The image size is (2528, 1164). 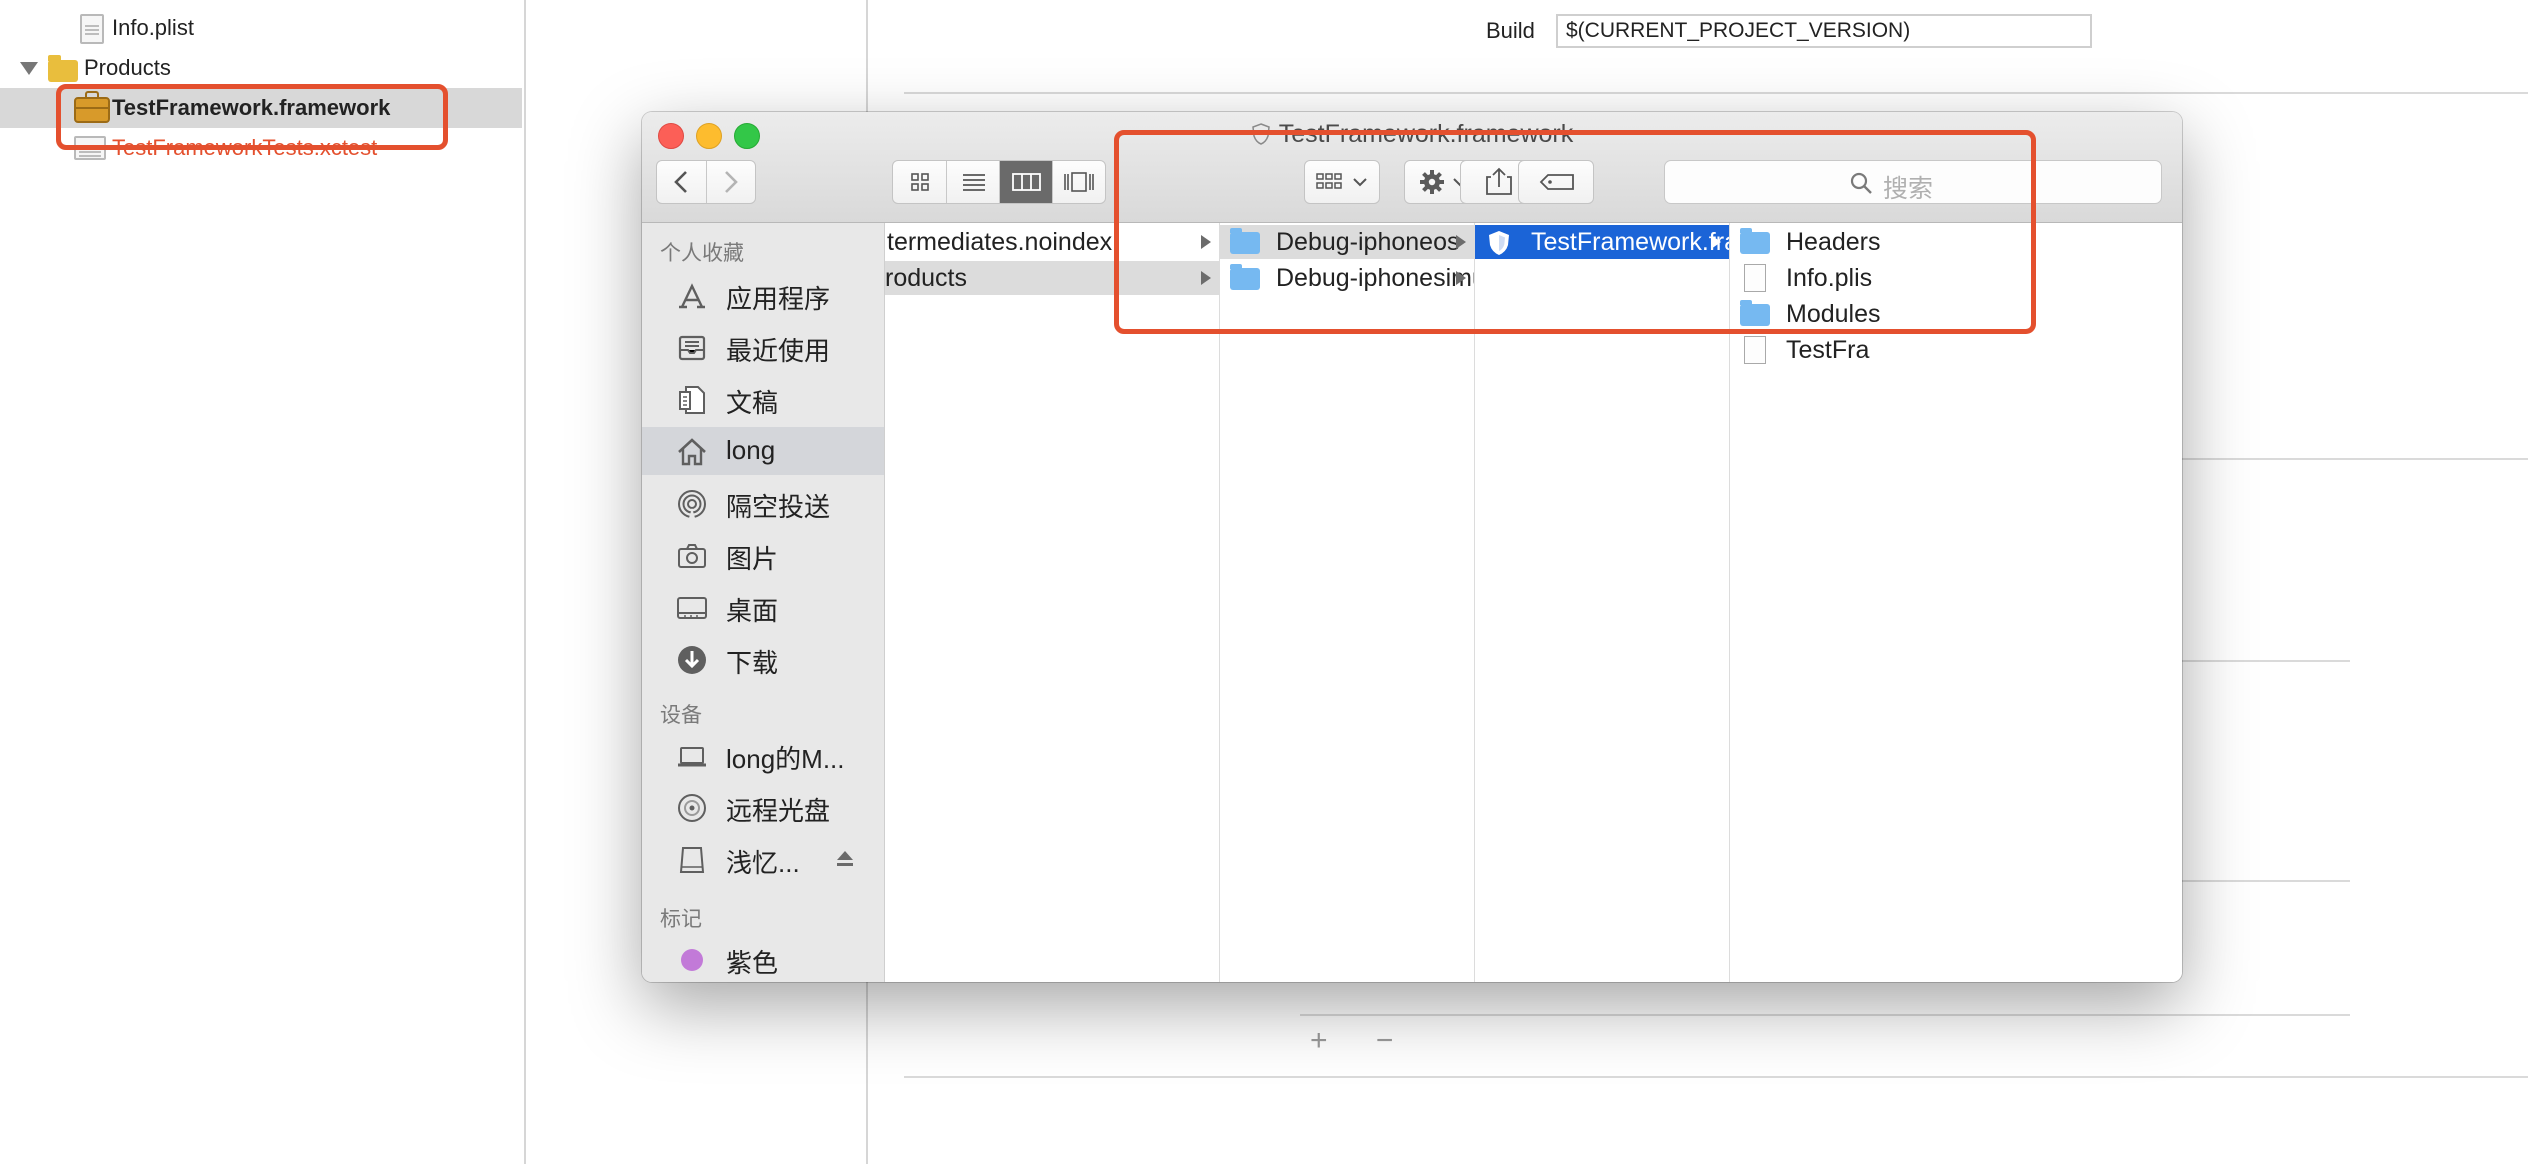 I want to click on binary-file-icon, so click(x=1755, y=350).